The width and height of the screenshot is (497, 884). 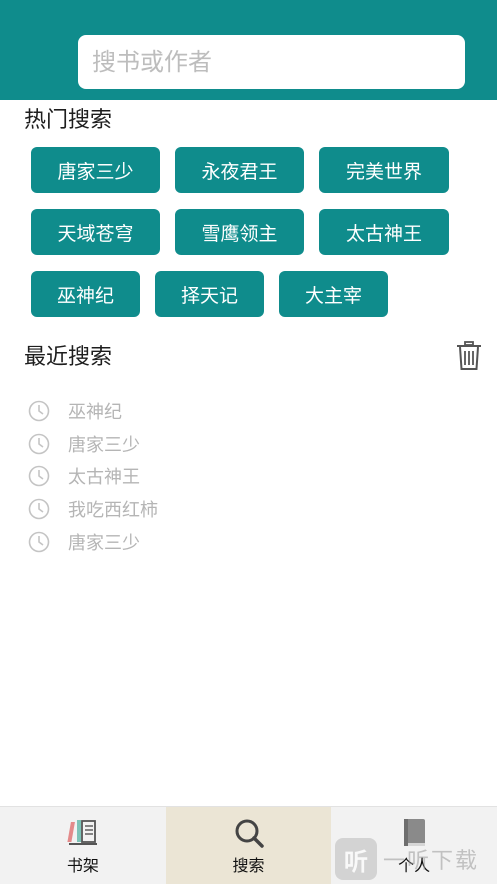 What do you see at coordinates (209, 294) in the screenshot?
I see `hot-tag: 择天记` at bounding box center [209, 294].